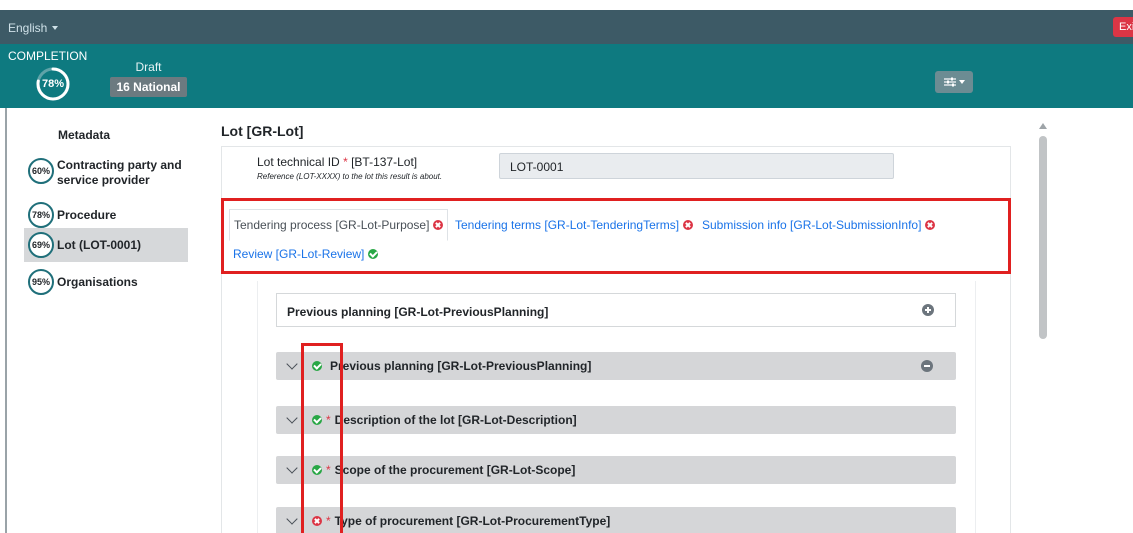 This screenshot has height=533, width=1133. Describe the element at coordinates (87, 215) in the screenshot. I see `sidebar-item-label: Procedure` at that location.